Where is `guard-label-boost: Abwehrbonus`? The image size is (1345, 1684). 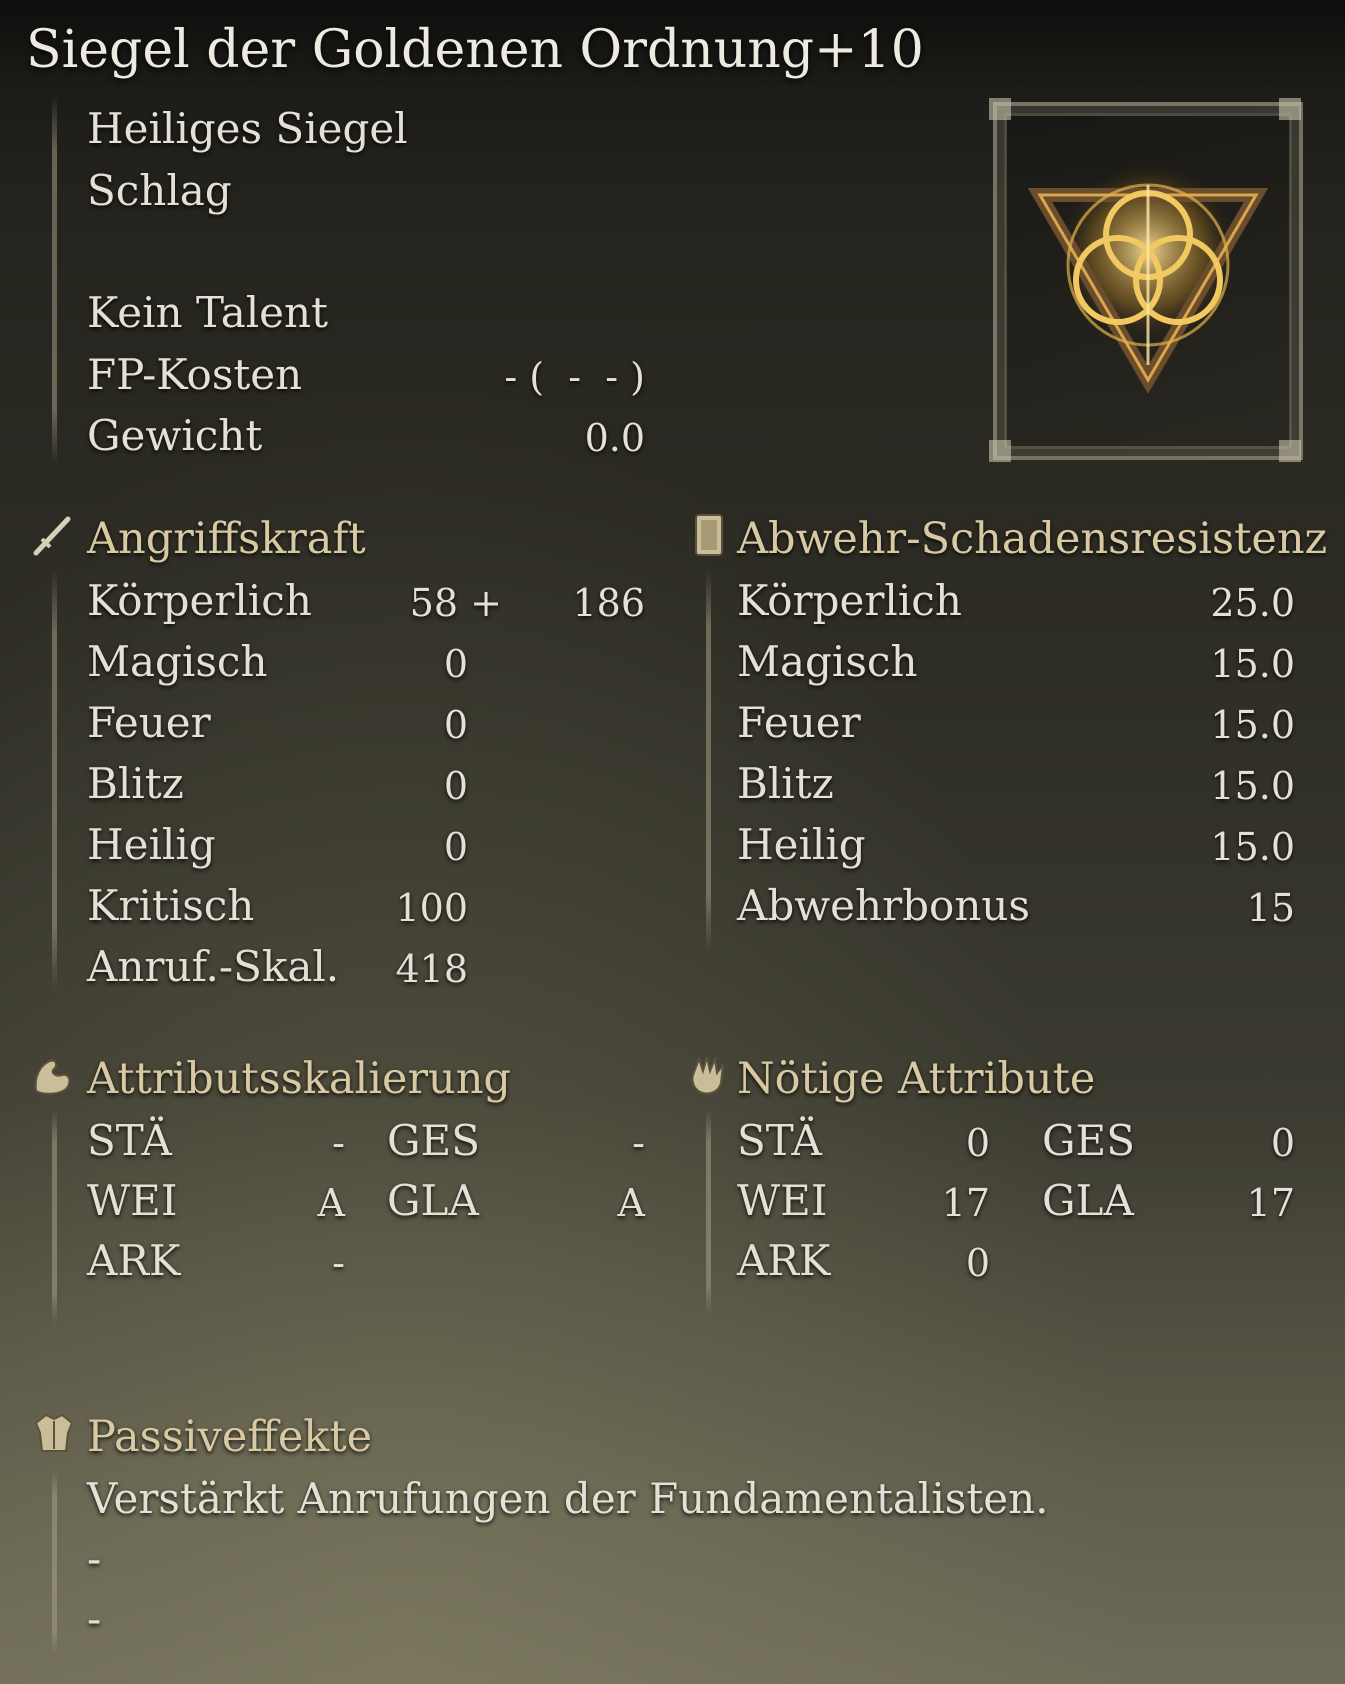 guard-label-boost: Abwehrbonus is located at coordinates (883, 905).